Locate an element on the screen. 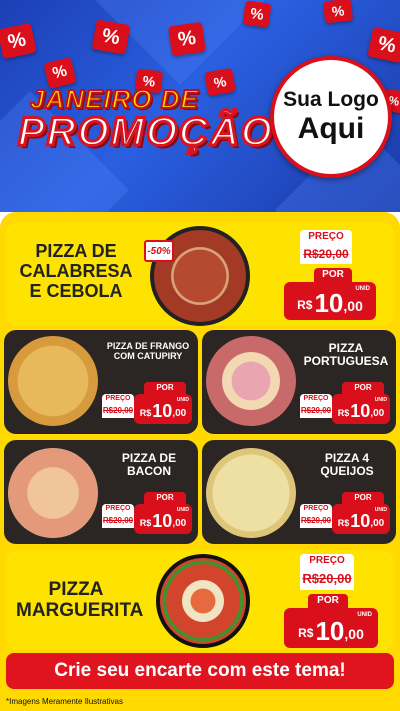  logo-text-line1: Sua Logo is located at coordinates (331, 99).